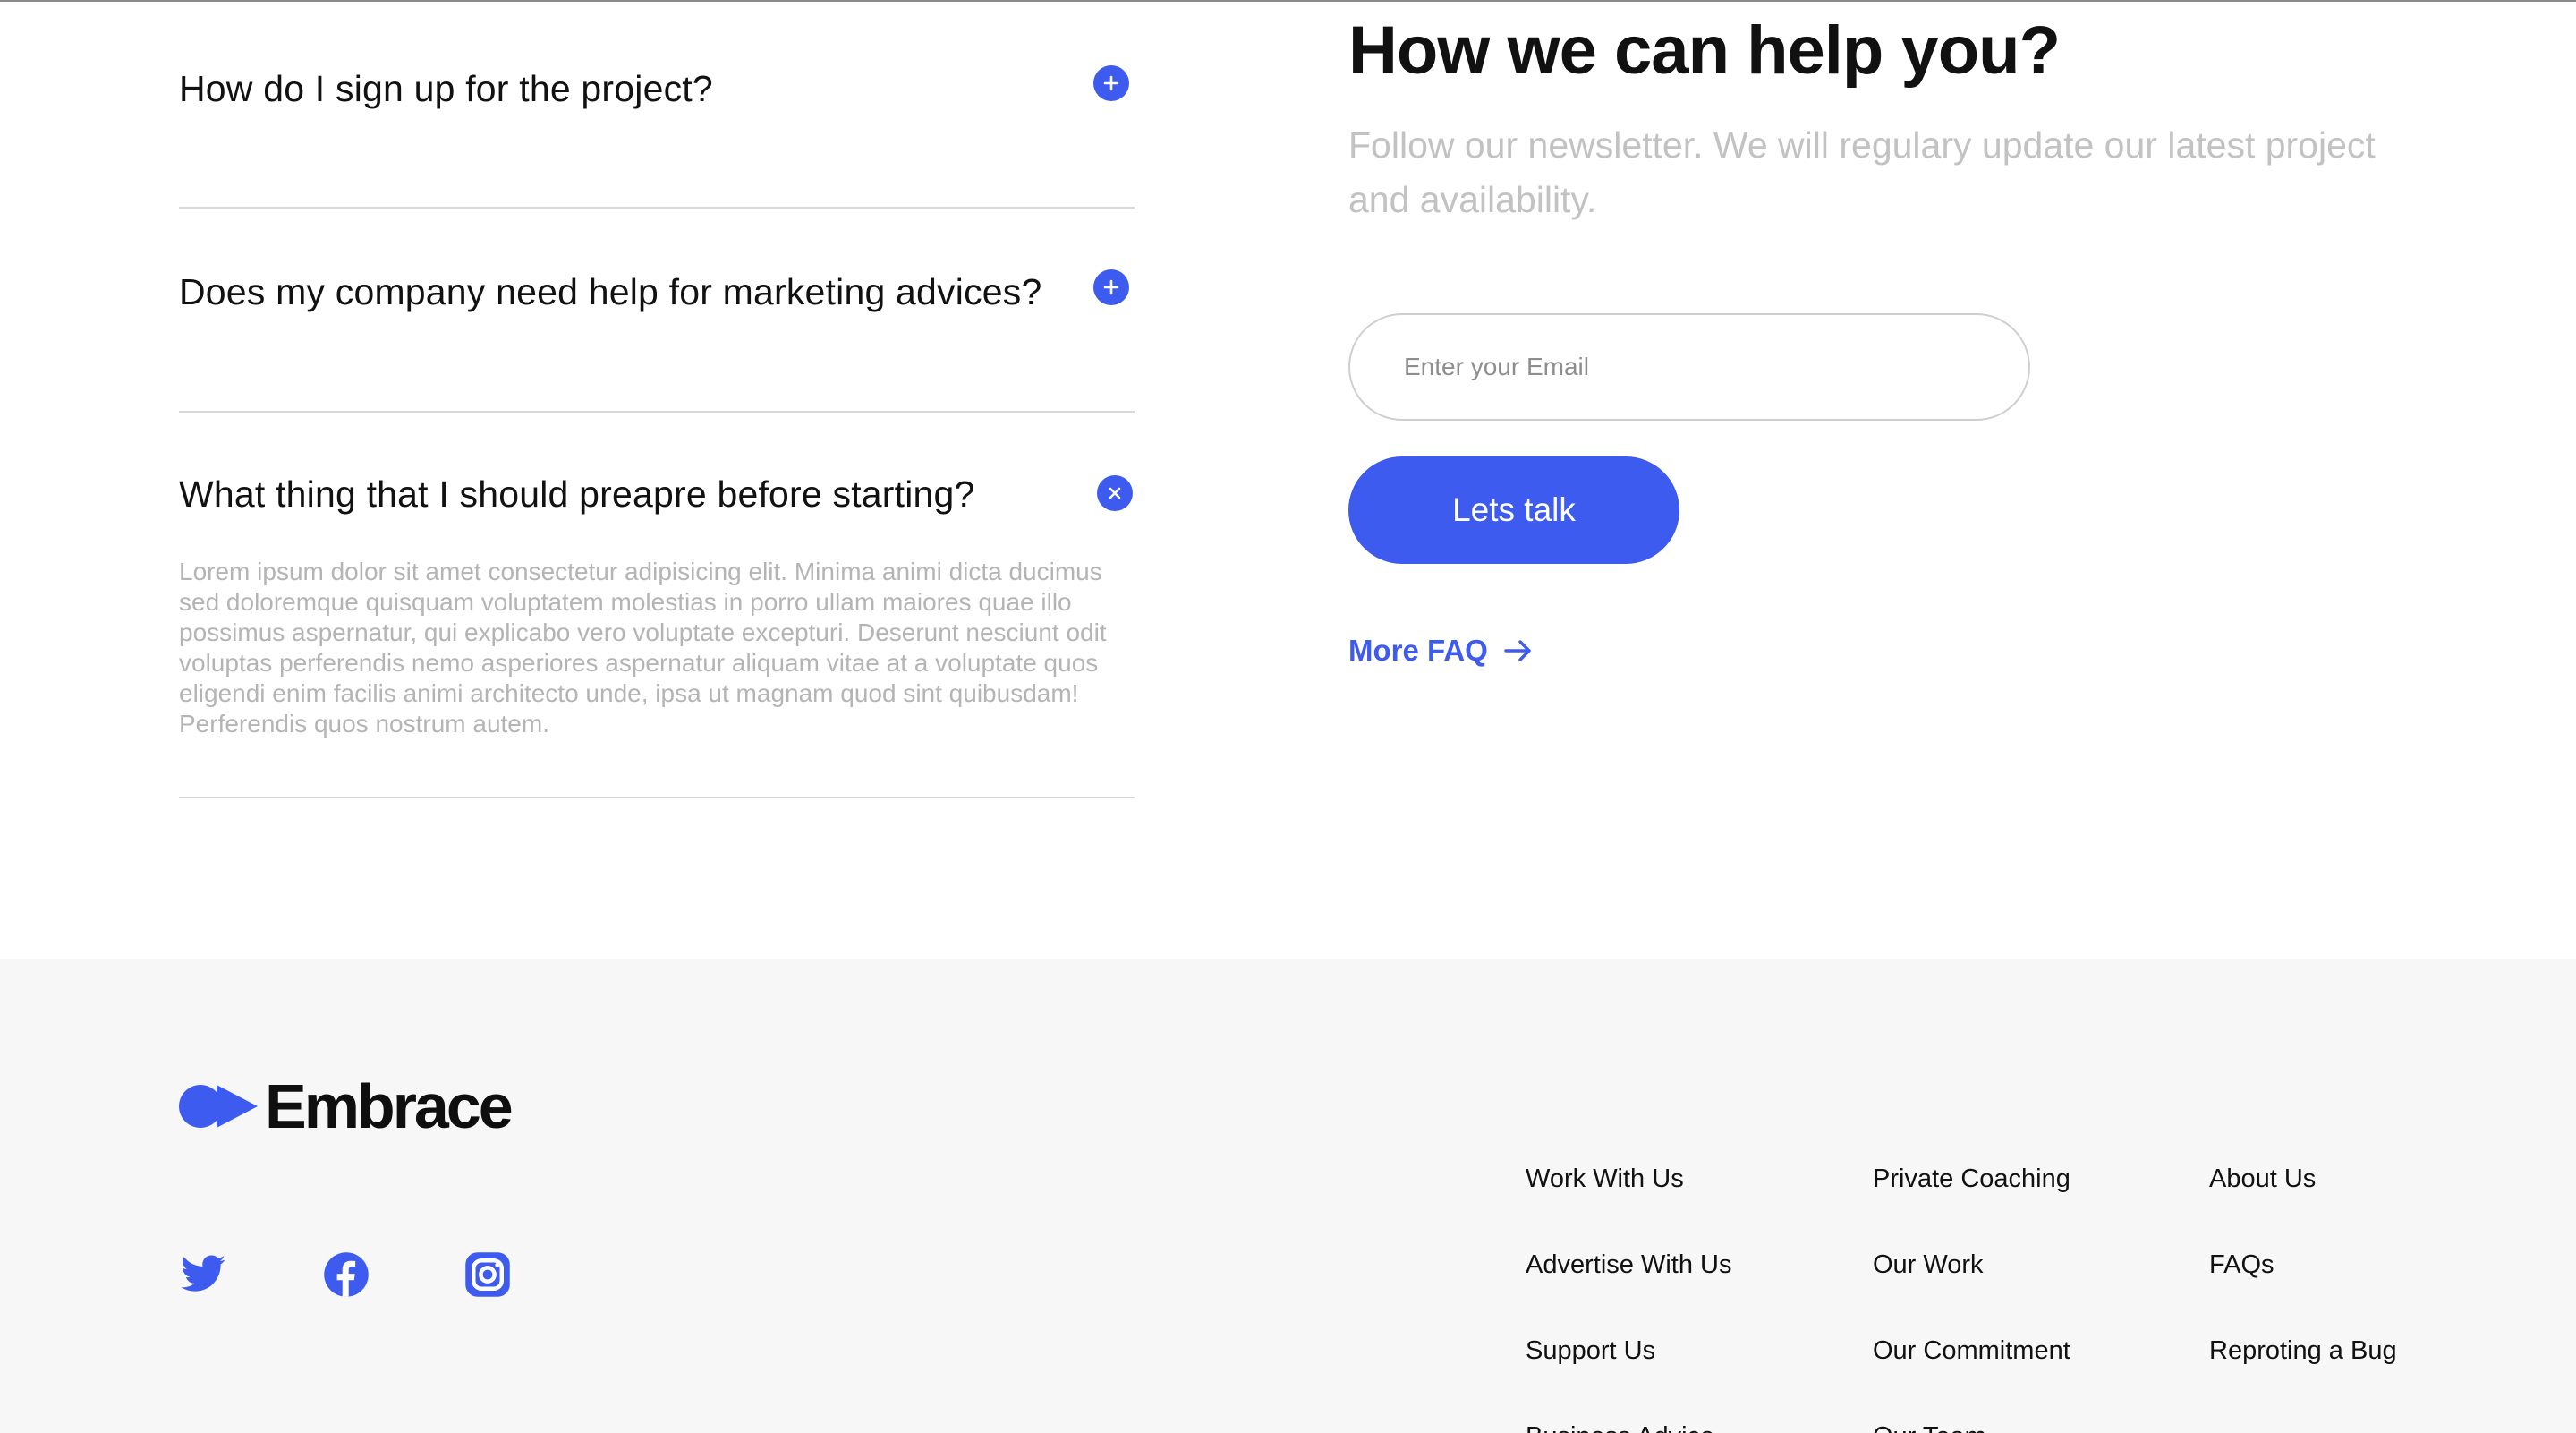 This screenshot has width=2576, height=1433. I want to click on arrow-right-icon, so click(1517, 650).